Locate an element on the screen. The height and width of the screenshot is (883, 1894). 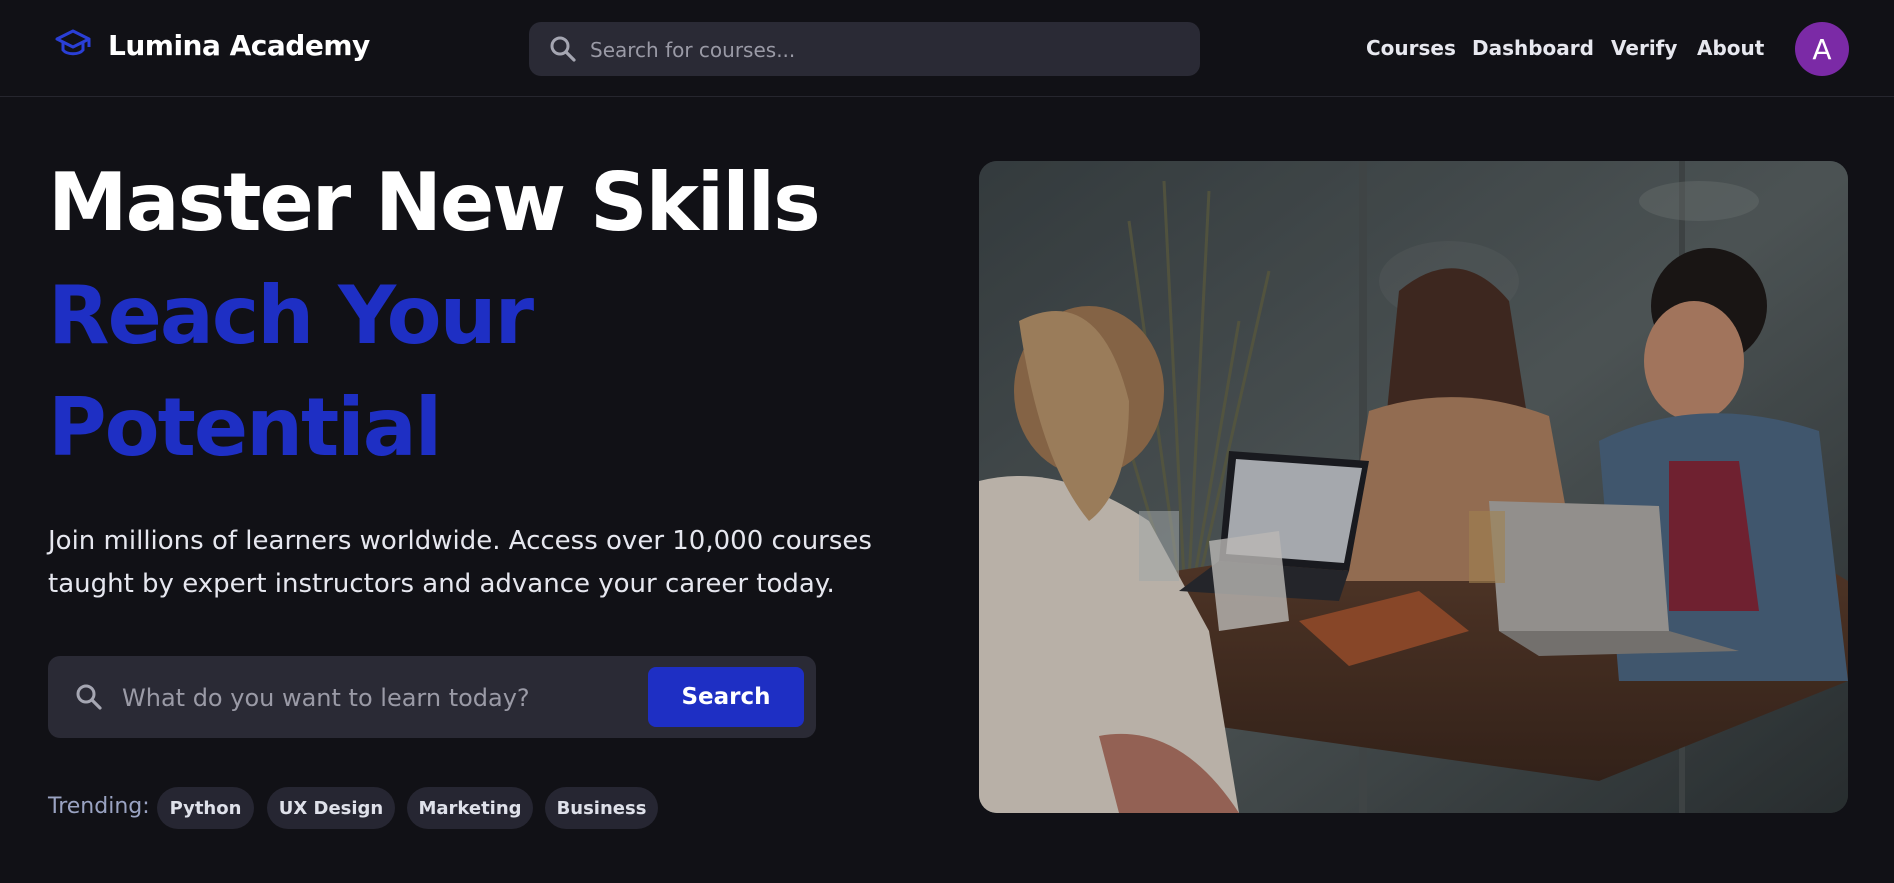
hero-search-box: Search is located at coordinates (432, 698).